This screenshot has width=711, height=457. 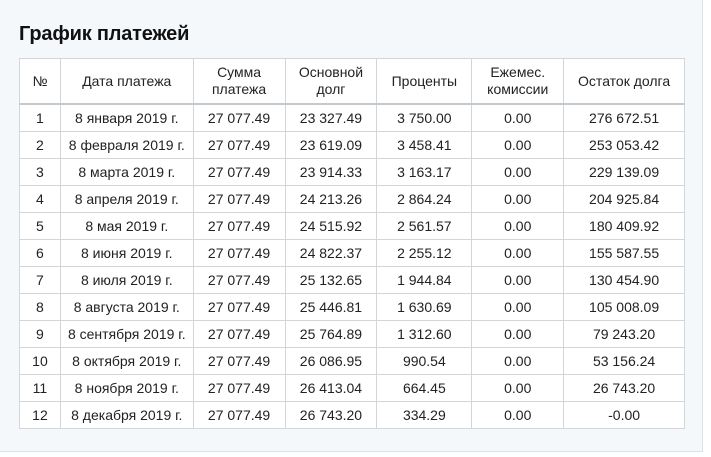 What do you see at coordinates (40, 334) in the screenshot?
I see `cell-num: 9` at bounding box center [40, 334].